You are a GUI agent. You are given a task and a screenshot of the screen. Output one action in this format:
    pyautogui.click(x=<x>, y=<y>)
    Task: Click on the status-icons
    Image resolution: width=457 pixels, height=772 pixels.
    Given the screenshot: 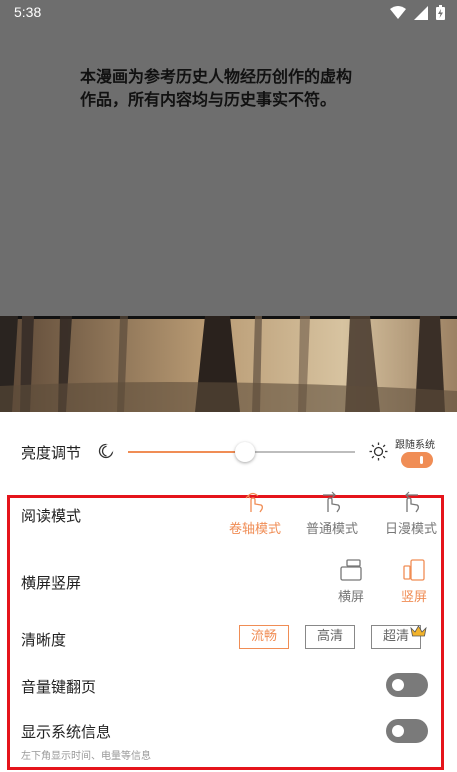 What is the action you would take?
    pyautogui.click(x=417, y=12)
    